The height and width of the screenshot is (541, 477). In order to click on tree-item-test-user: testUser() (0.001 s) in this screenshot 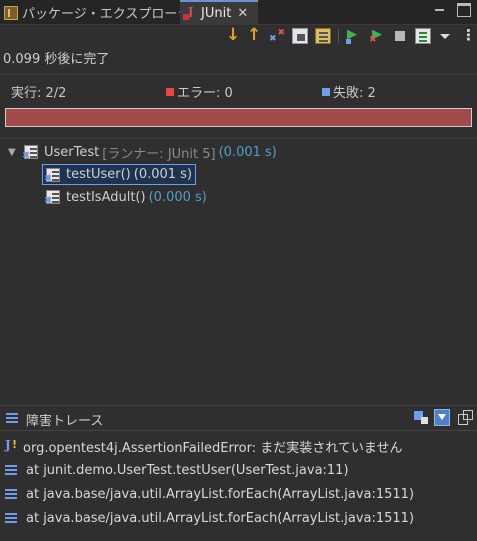, I will do `click(119, 174)`.